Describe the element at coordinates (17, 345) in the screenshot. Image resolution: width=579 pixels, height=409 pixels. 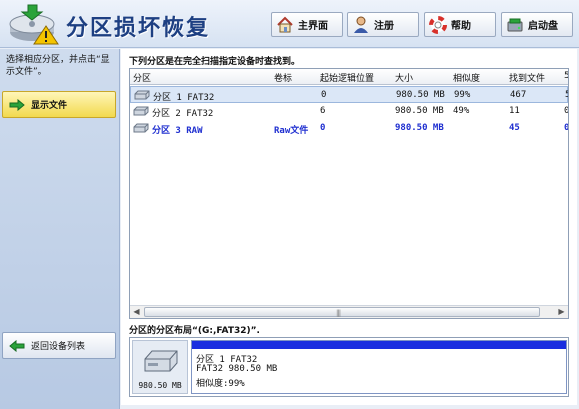
I see `arrow-left-icon` at that location.